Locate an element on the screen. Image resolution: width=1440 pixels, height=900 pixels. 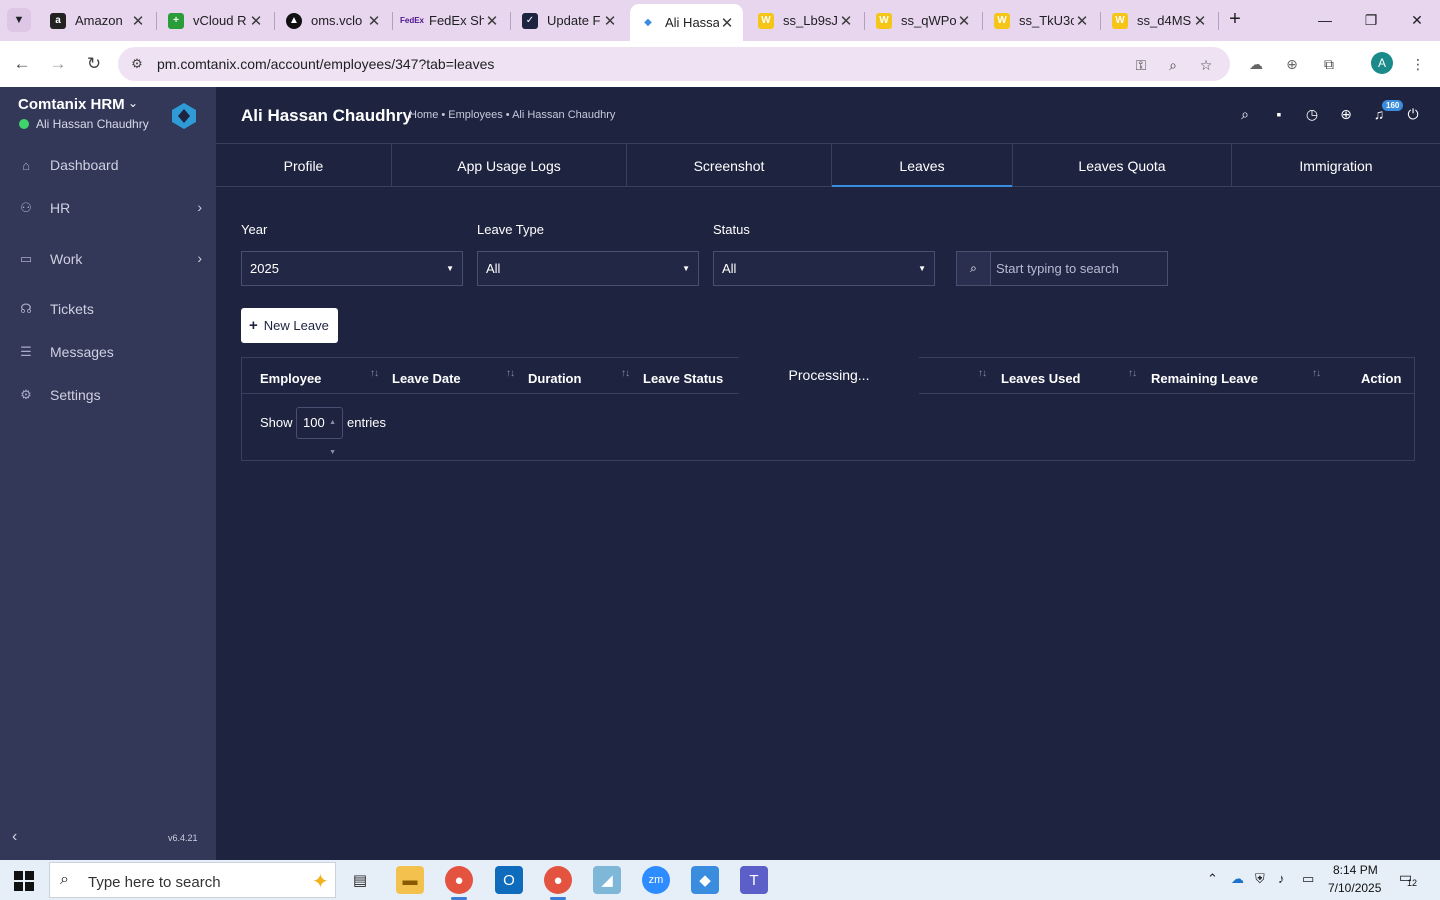
sidebar-item-tickets: ☊ Tickets is located at coordinates (108, 309).